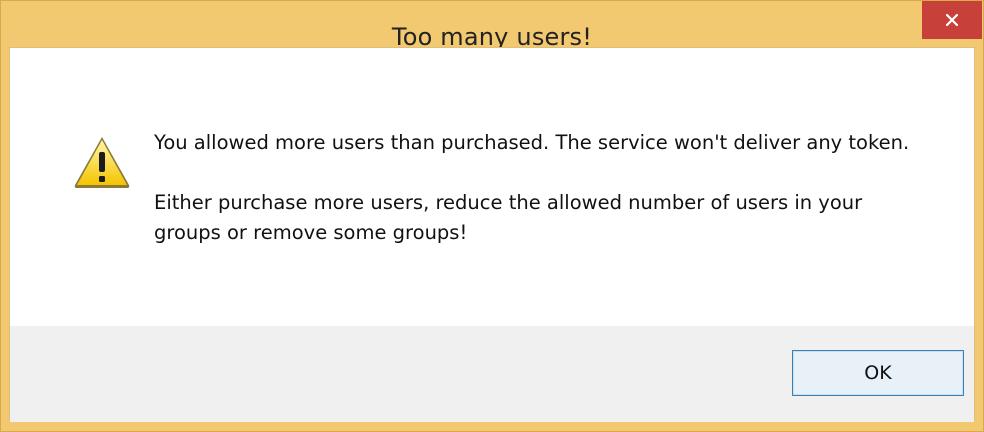 The height and width of the screenshot is (432, 984). I want to click on ok-button: OK, so click(878, 373).